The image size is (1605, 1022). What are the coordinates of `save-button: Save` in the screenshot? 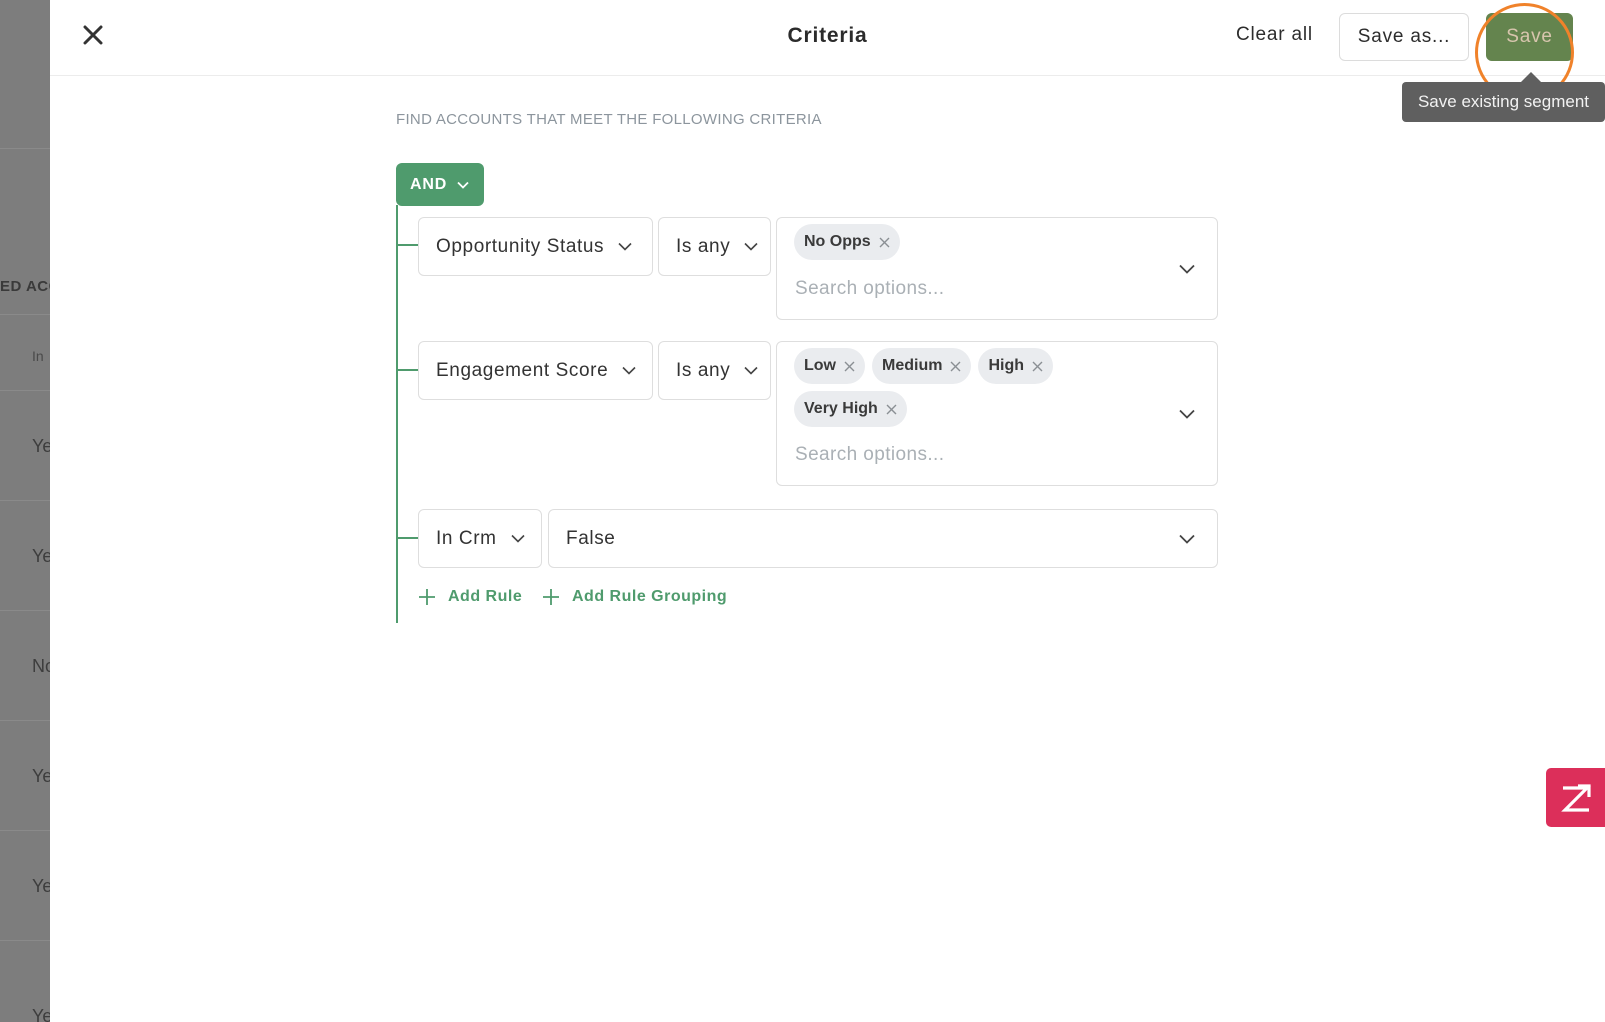 It's located at (1529, 37).